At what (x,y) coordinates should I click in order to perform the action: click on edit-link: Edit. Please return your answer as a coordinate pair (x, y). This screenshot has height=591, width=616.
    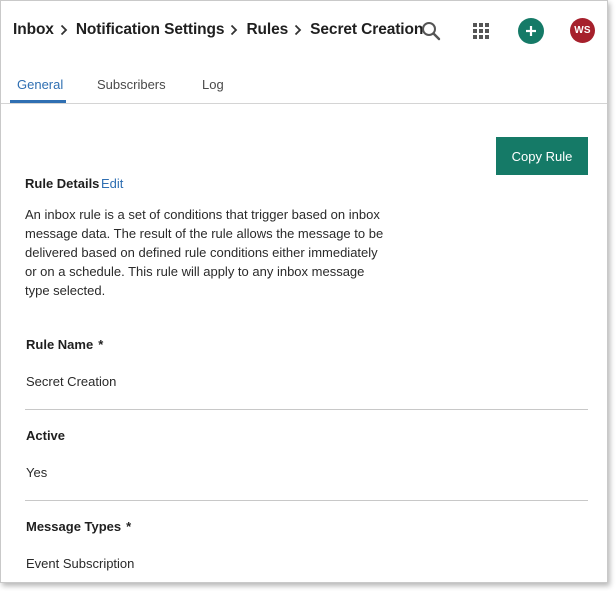
    Looking at the image, I should click on (112, 183).